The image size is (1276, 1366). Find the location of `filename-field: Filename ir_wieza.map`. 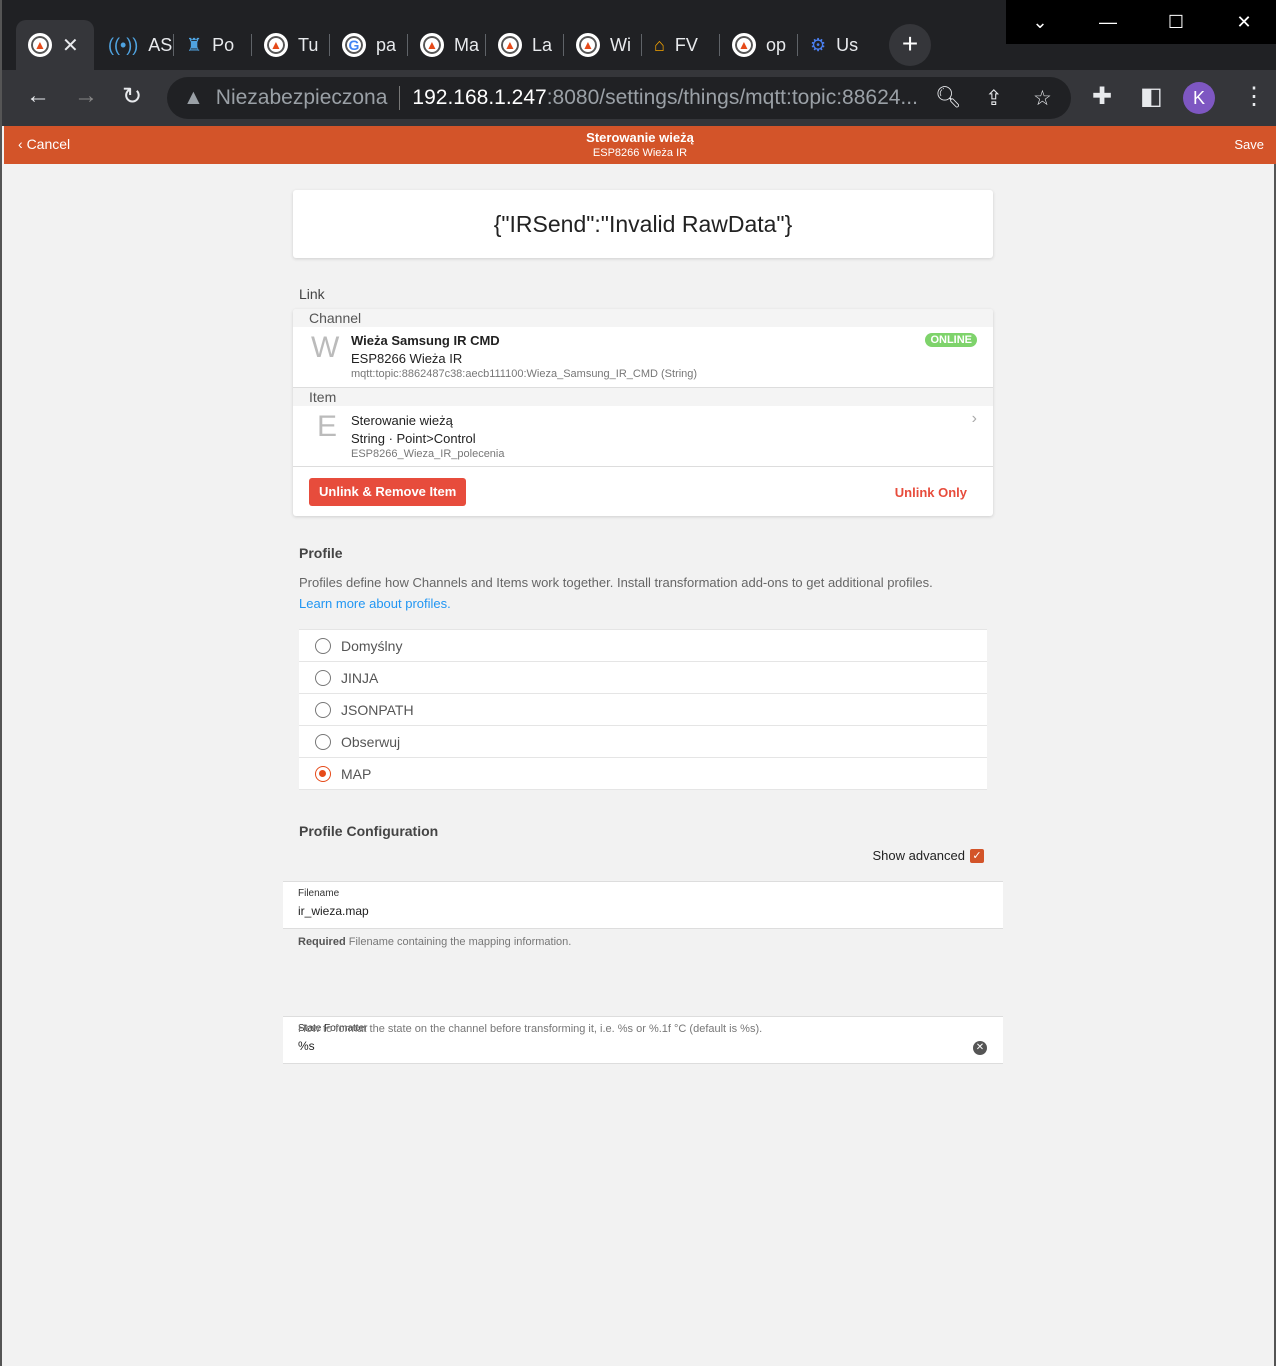

filename-field: Filename ir_wieza.map is located at coordinates (643, 905).